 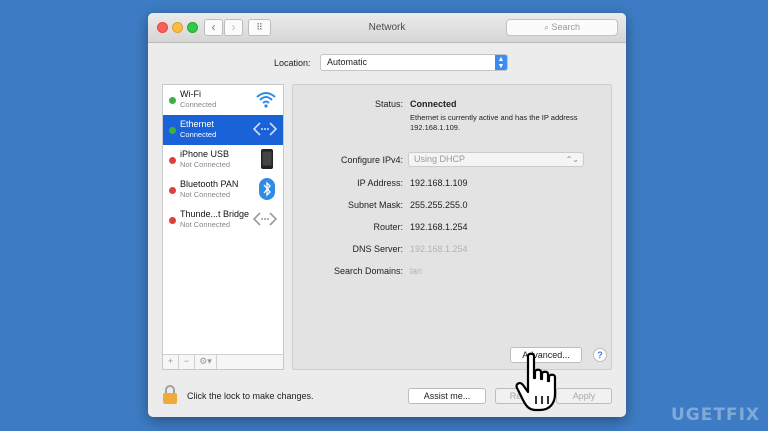 What do you see at coordinates (266, 100) in the screenshot?
I see `wifi-icon` at bounding box center [266, 100].